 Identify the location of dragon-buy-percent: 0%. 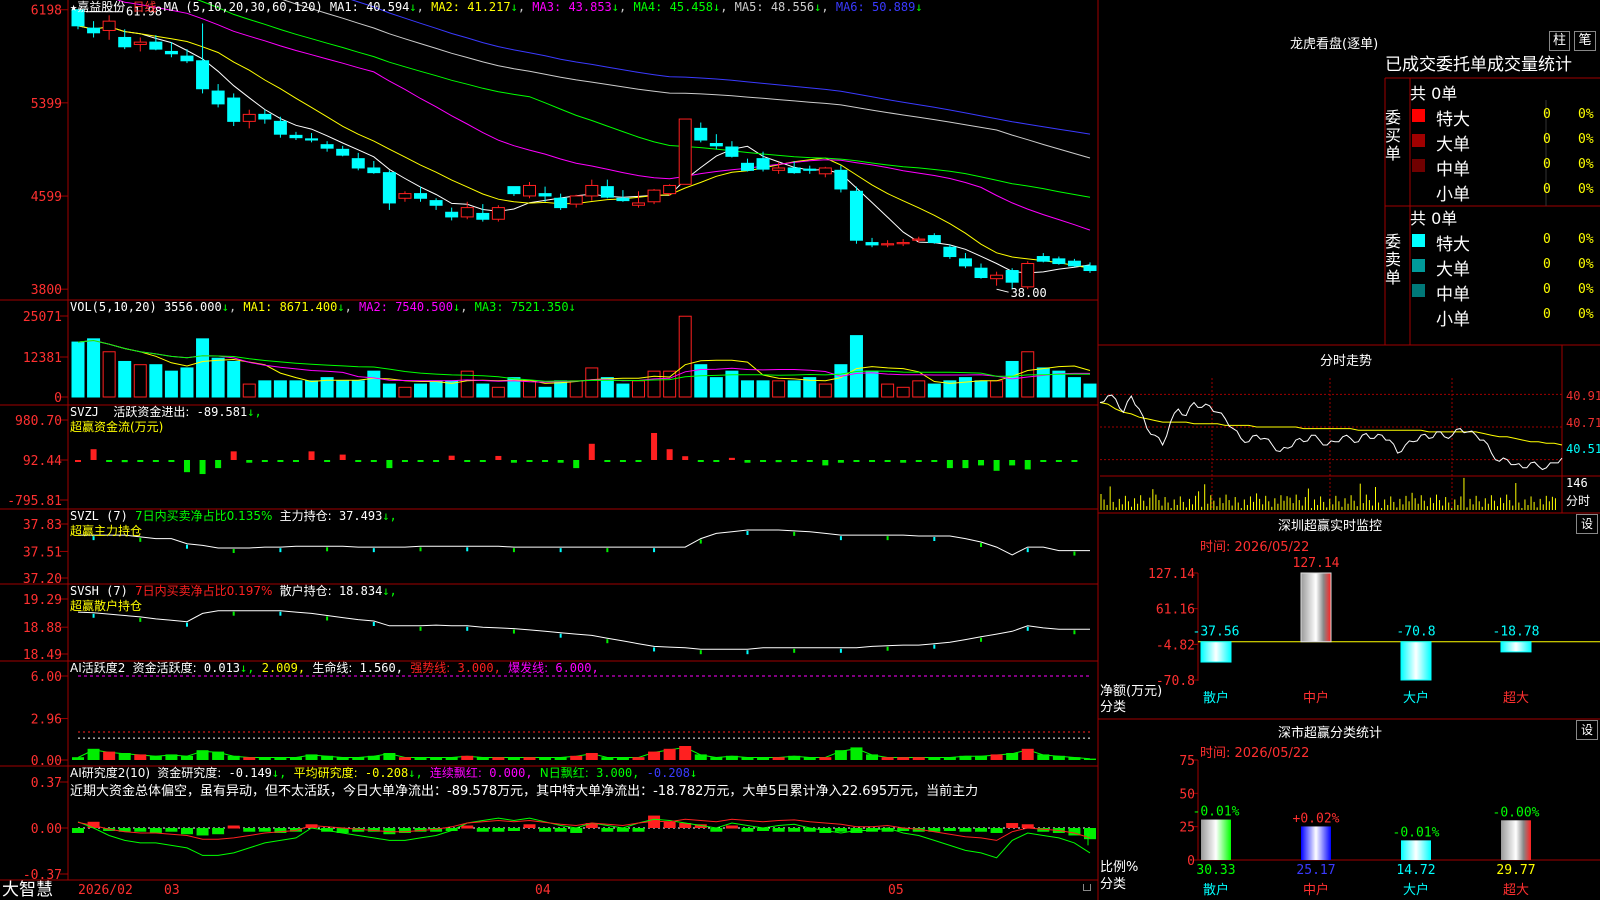
(1586, 139).